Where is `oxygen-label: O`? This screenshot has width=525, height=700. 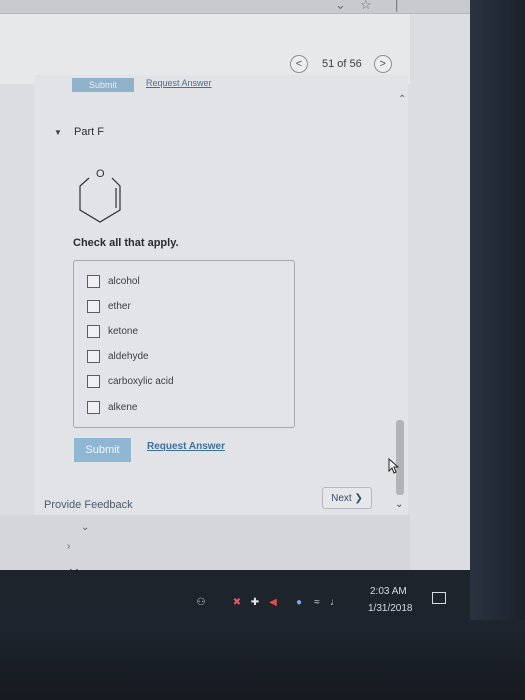 oxygen-label: O is located at coordinates (100, 174).